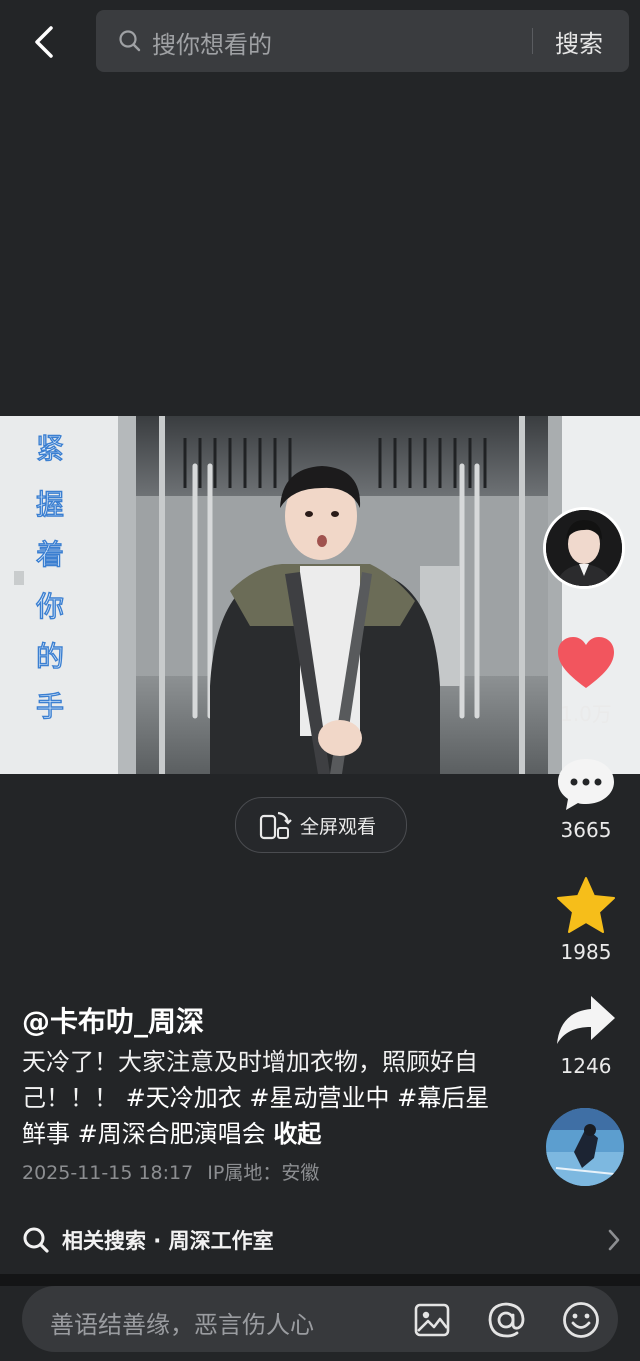 This screenshot has height=1361, width=640. Describe the element at coordinates (320, 1280) in the screenshot. I see `divider` at that location.